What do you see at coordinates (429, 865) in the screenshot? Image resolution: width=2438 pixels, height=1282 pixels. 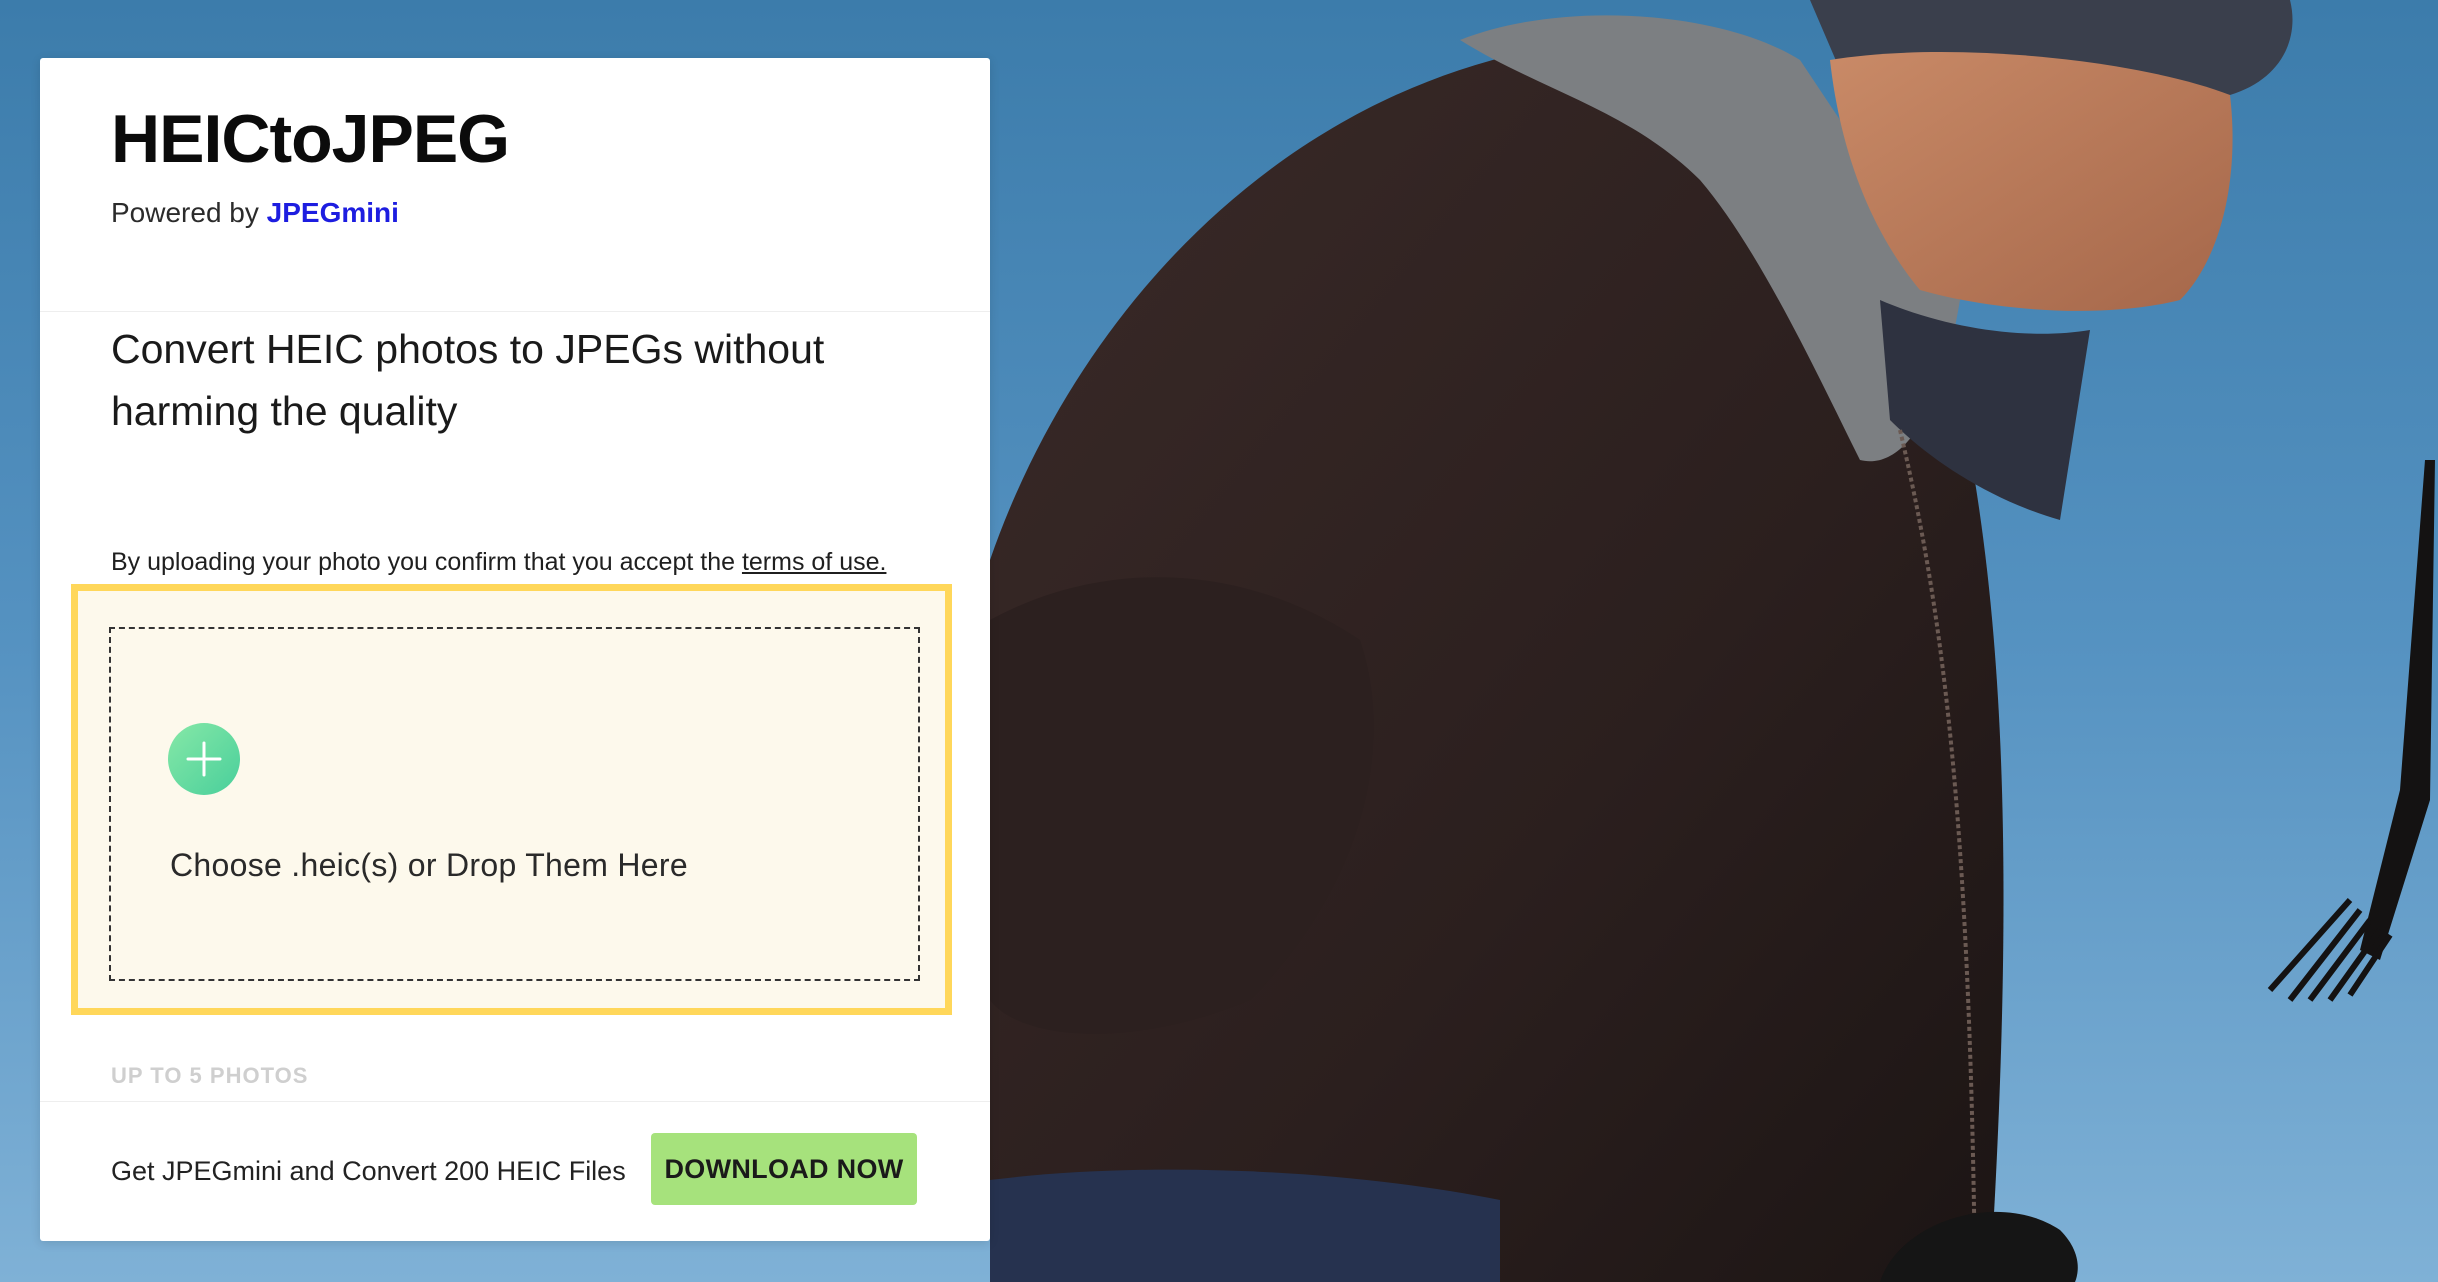 I see `upload-label: Choose .heic(s) or Drop Them Here` at bounding box center [429, 865].